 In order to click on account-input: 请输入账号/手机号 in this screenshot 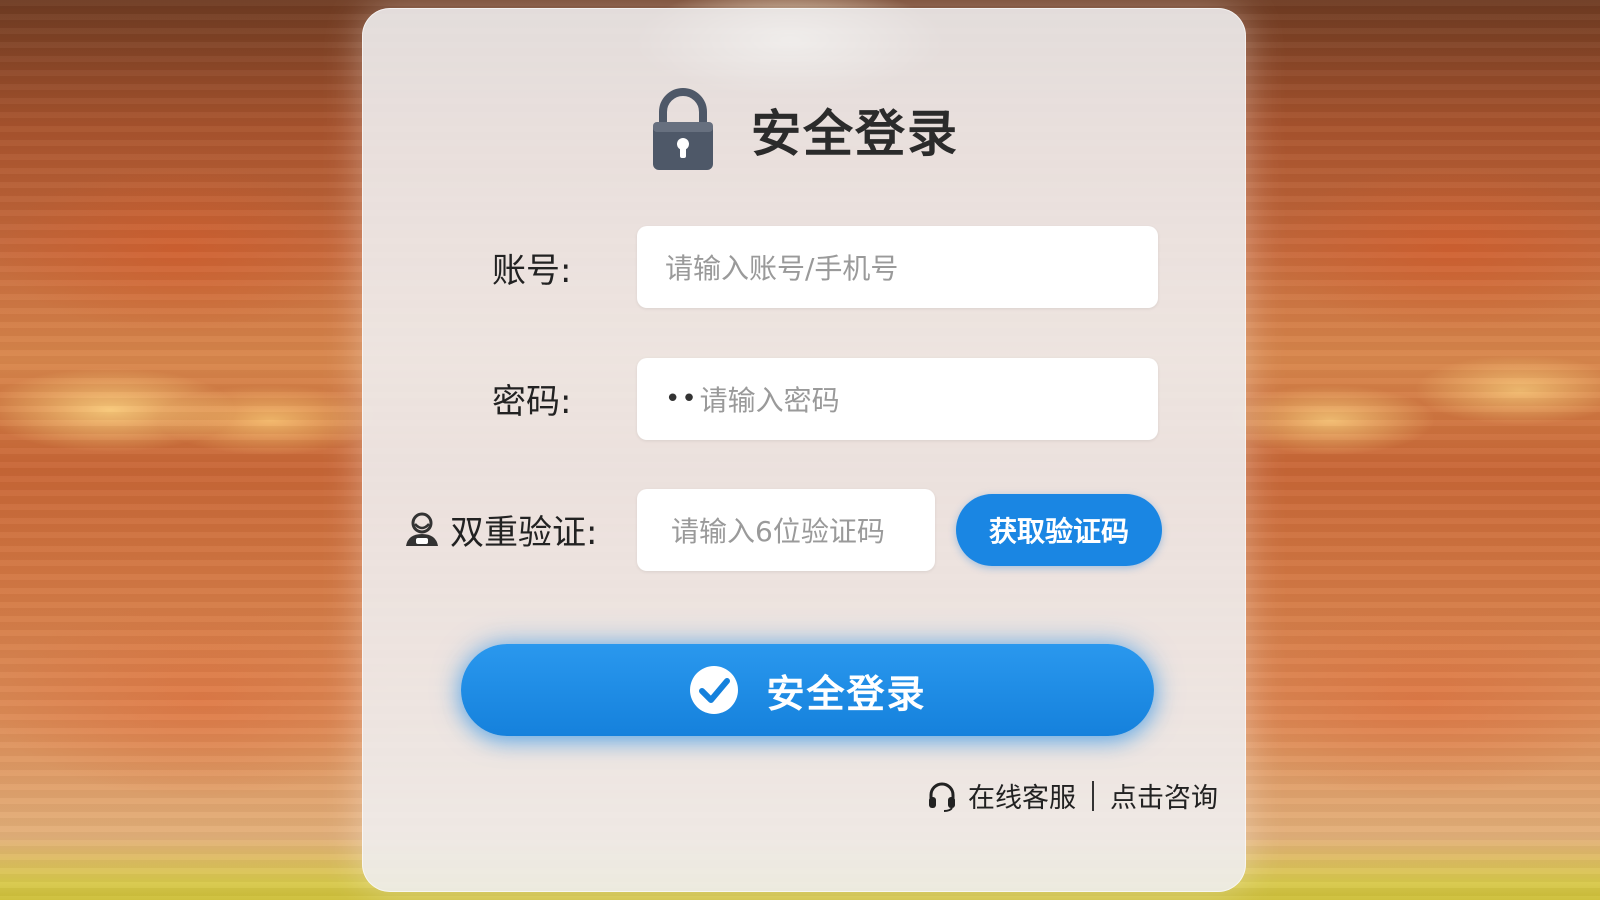, I will do `click(897, 267)`.